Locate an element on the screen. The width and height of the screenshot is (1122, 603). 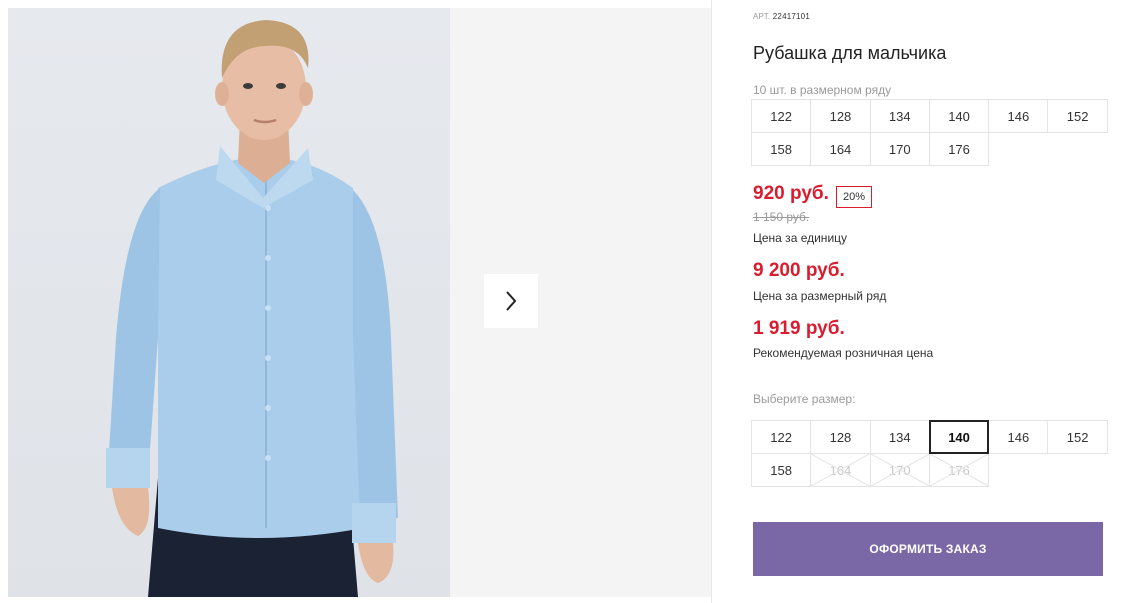
size-option-selected: 140 is located at coordinates (959, 437).